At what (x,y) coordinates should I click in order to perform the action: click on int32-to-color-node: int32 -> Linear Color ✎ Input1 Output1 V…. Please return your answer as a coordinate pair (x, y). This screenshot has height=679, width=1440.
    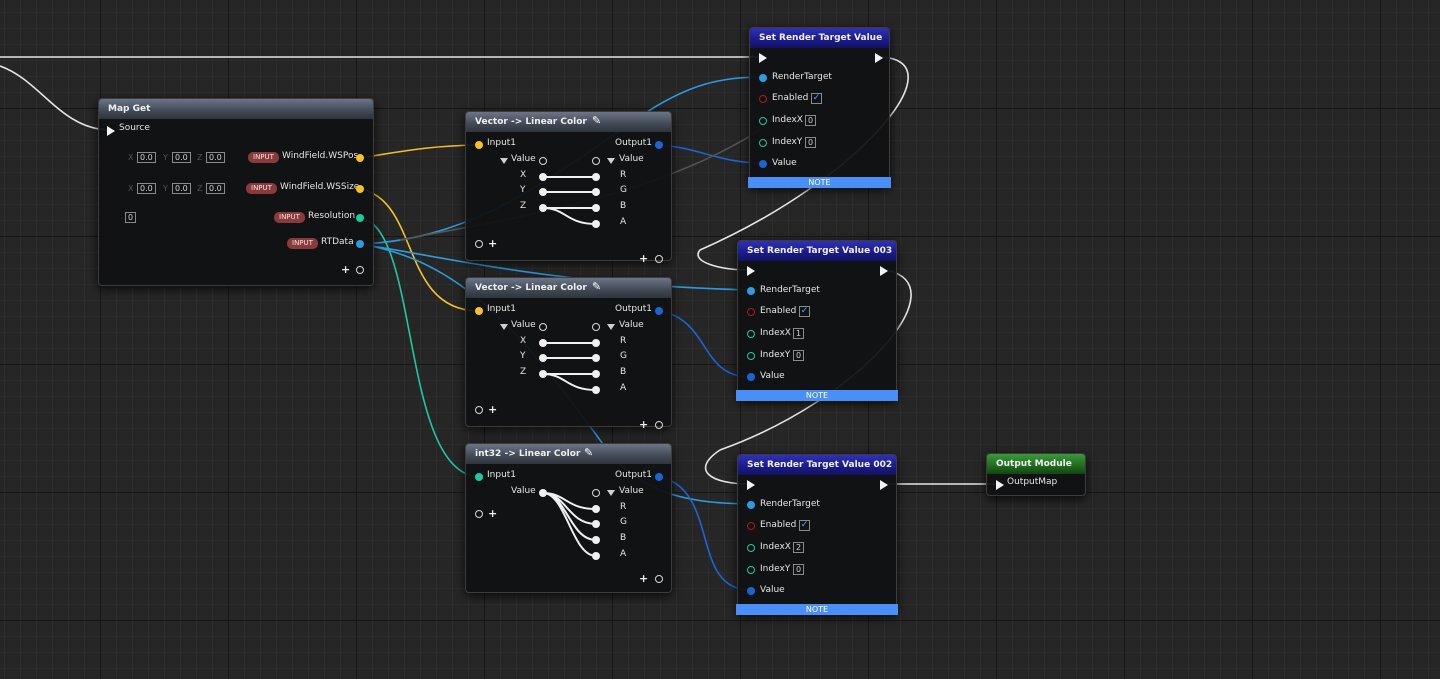
    Looking at the image, I should click on (568, 518).